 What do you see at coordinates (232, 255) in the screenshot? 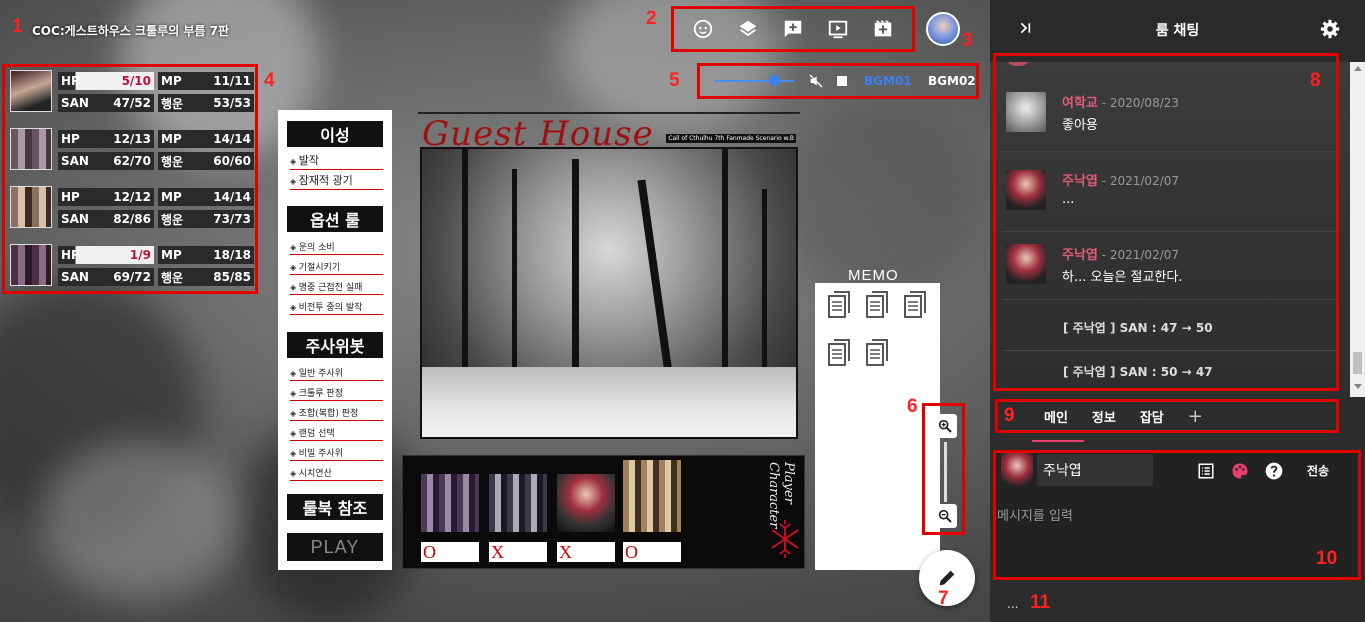
I see `mp-value: 18/18` at bounding box center [232, 255].